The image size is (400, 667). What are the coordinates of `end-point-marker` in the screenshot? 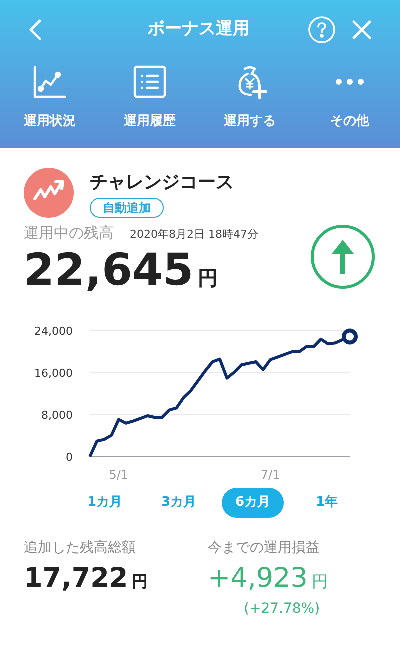 It's located at (350, 336).